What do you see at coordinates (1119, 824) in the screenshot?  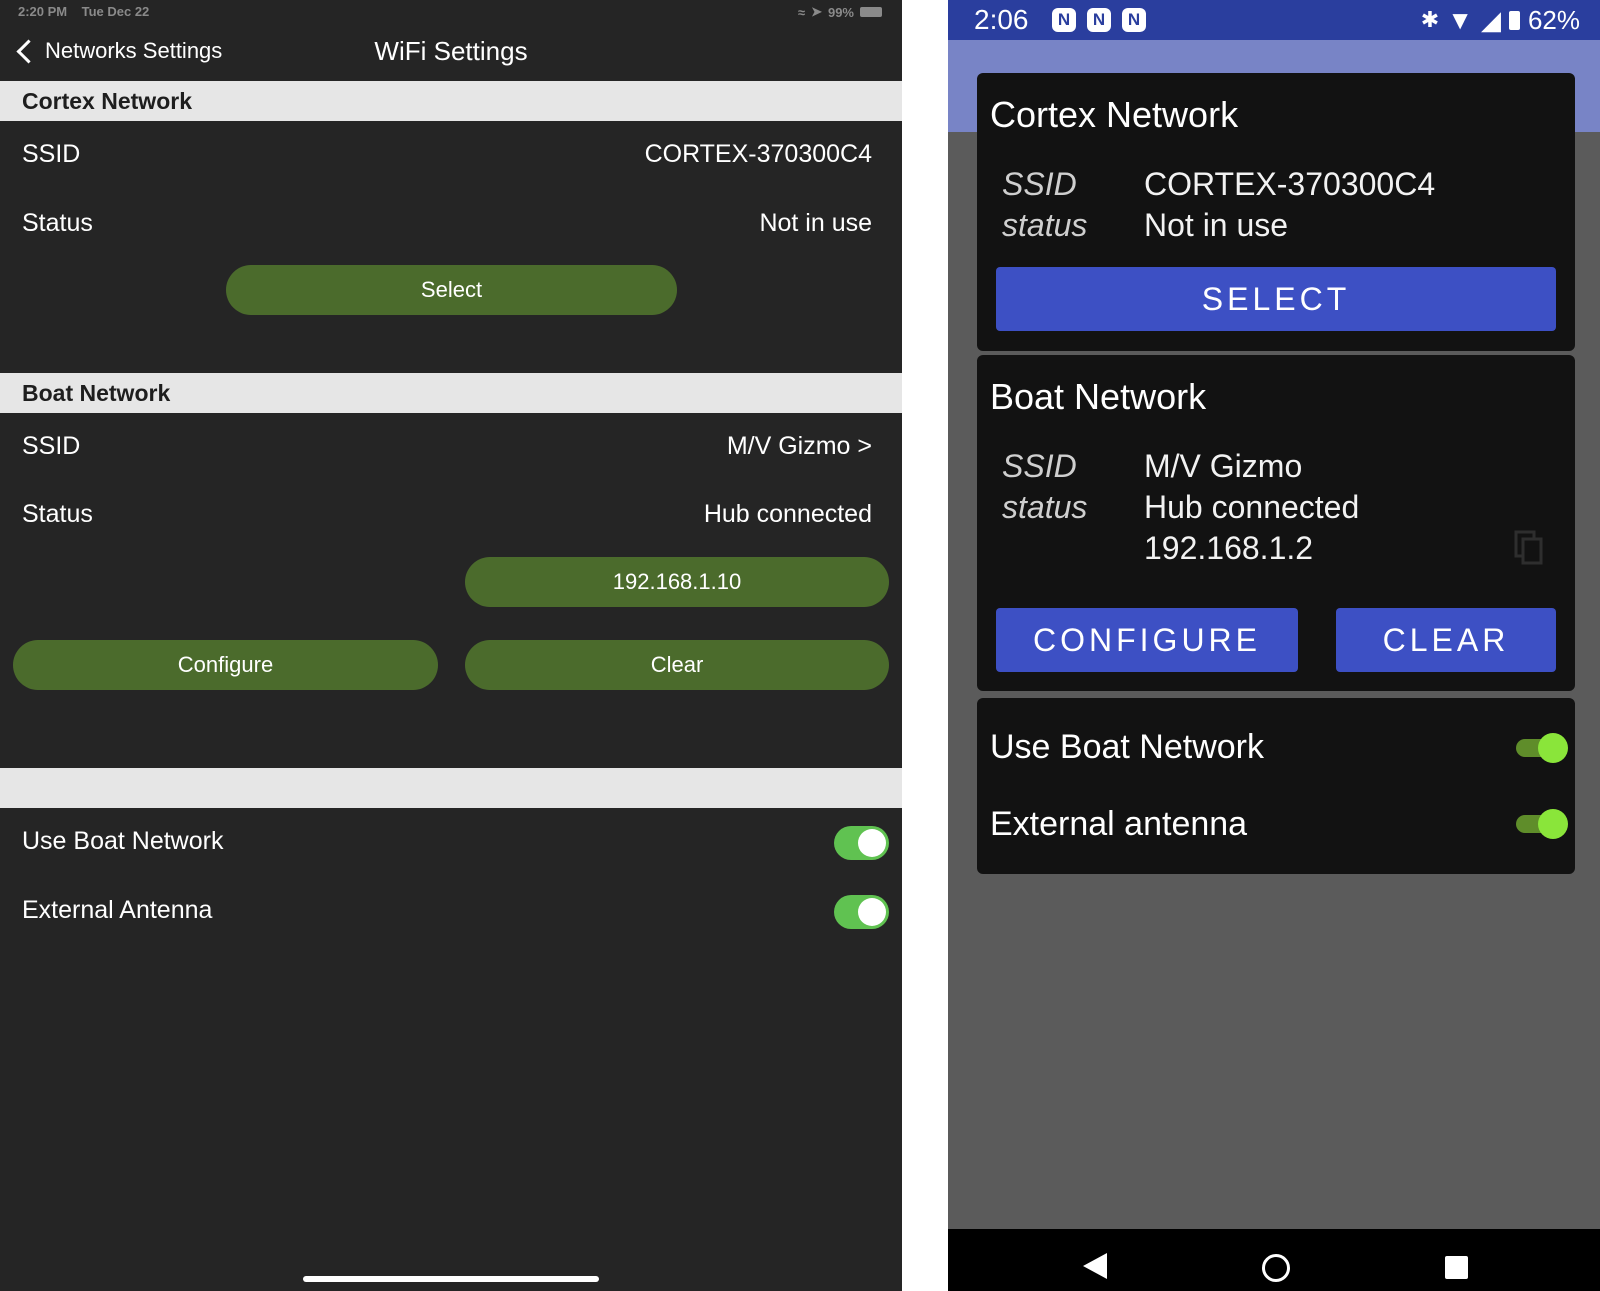 I see `external-antenna-label: External antenna` at bounding box center [1119, 824].